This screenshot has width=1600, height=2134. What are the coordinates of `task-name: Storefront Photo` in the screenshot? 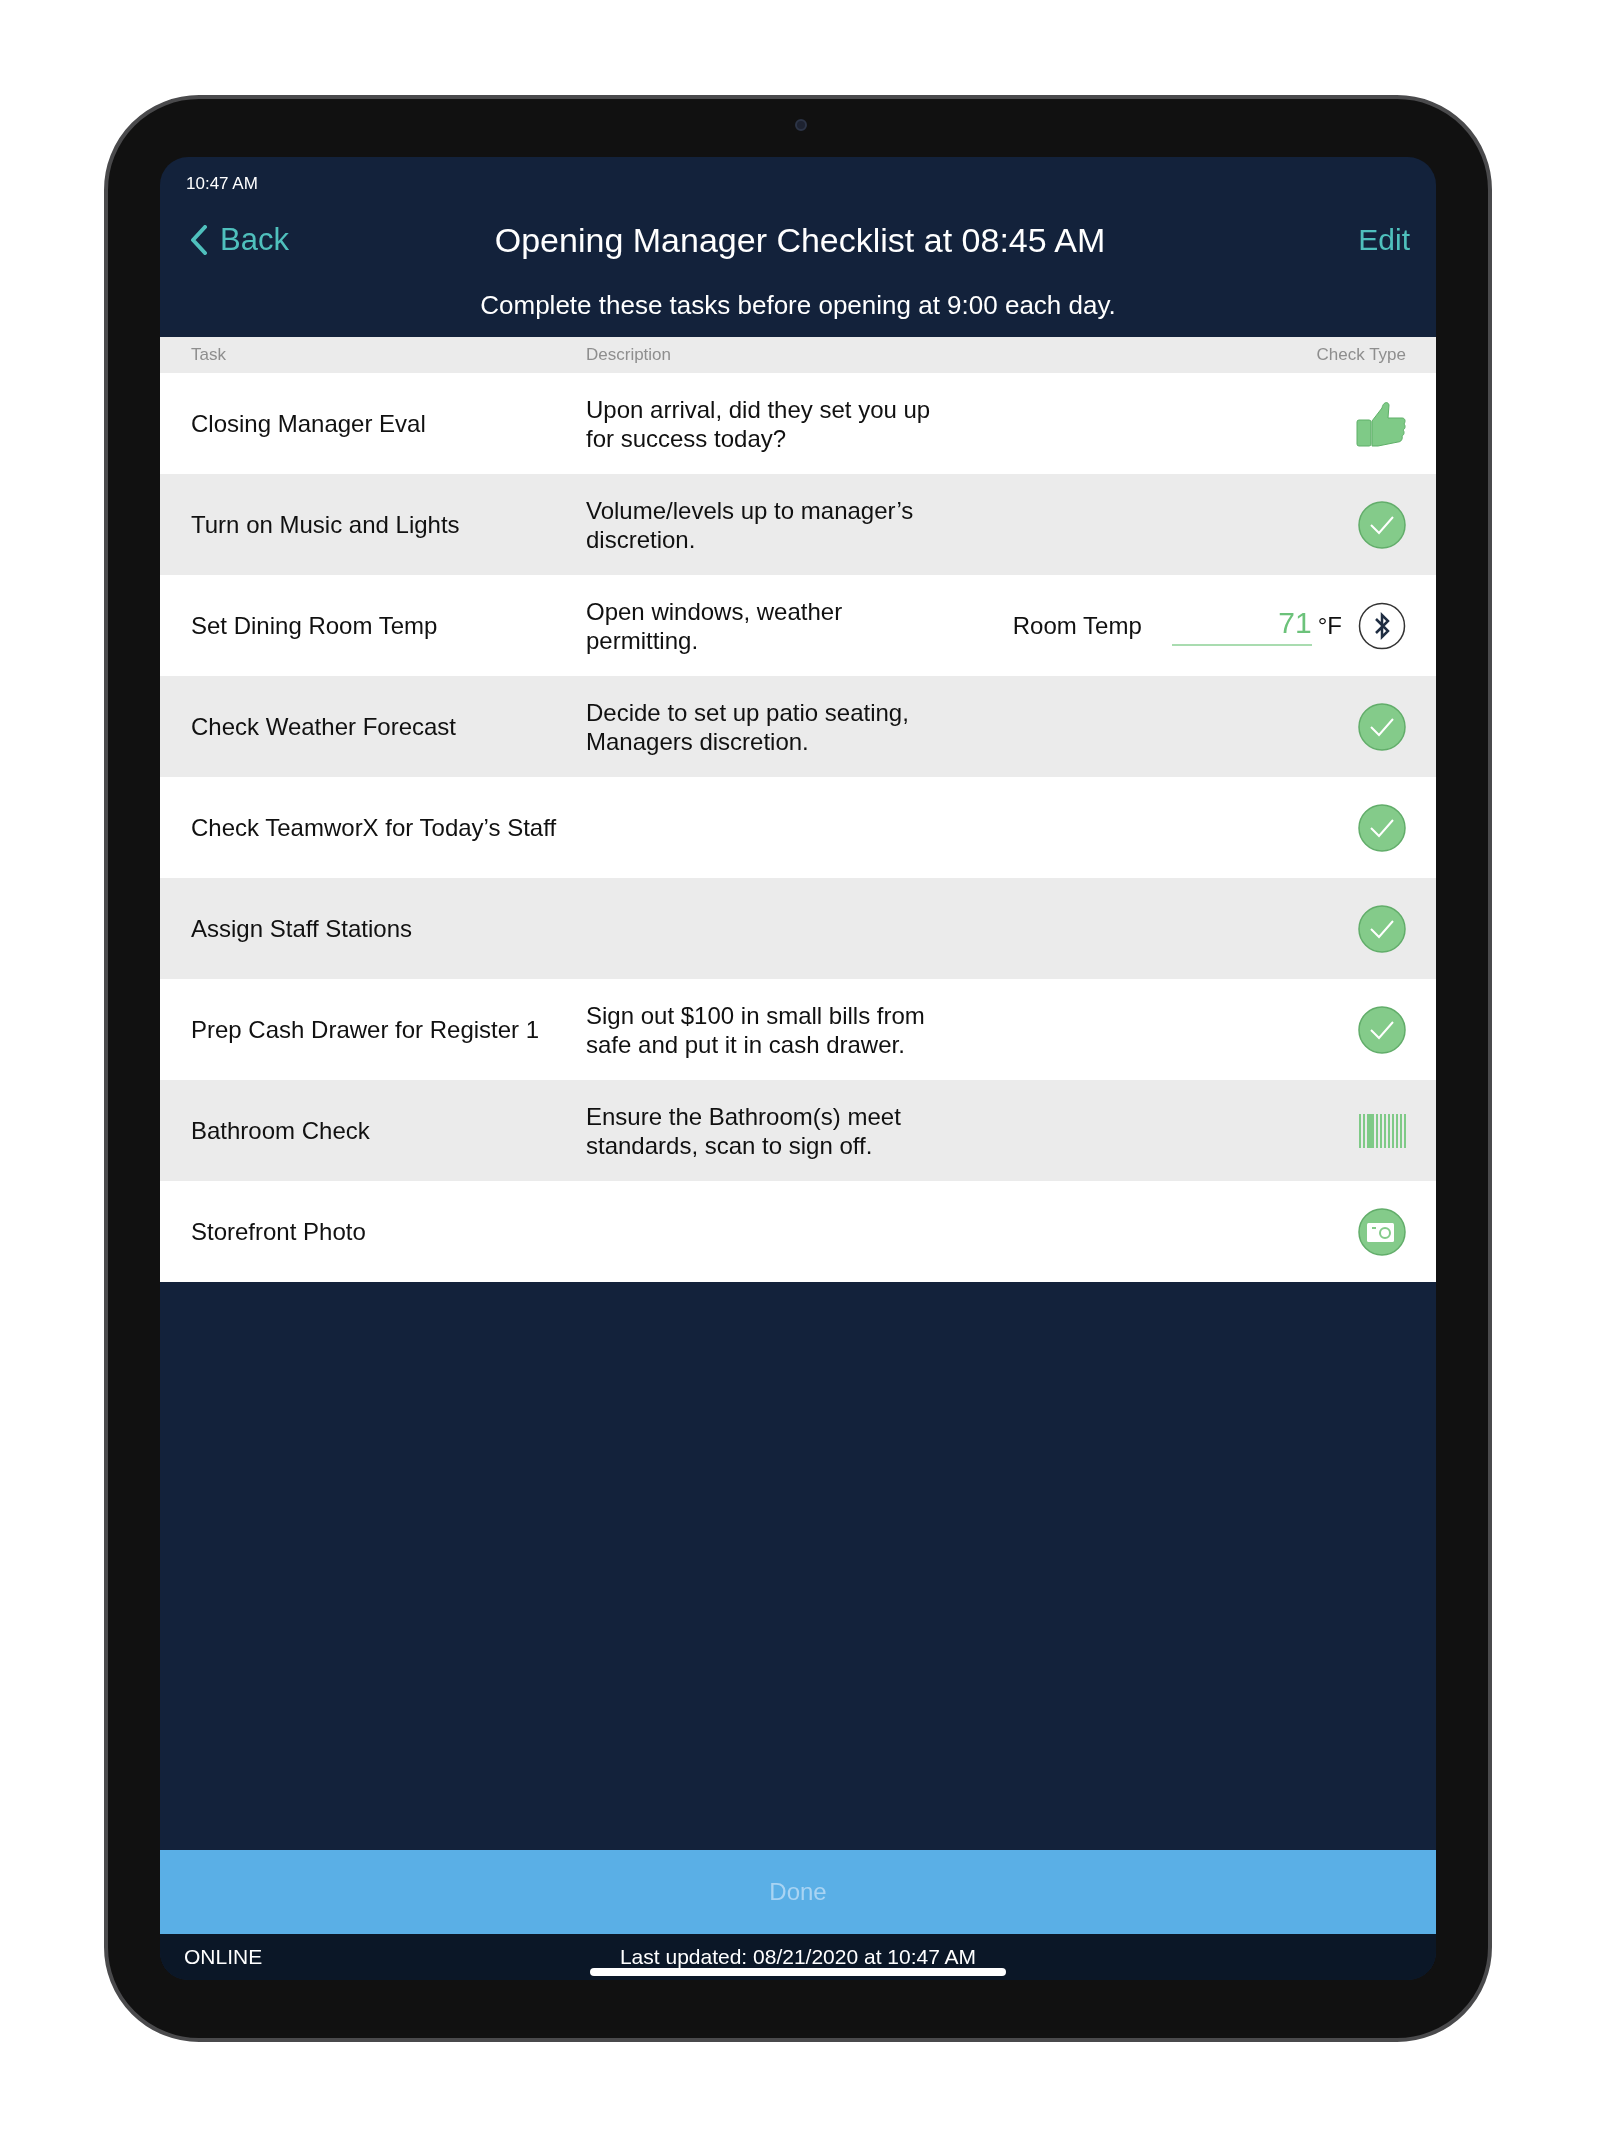 It's located at (279, 1231).